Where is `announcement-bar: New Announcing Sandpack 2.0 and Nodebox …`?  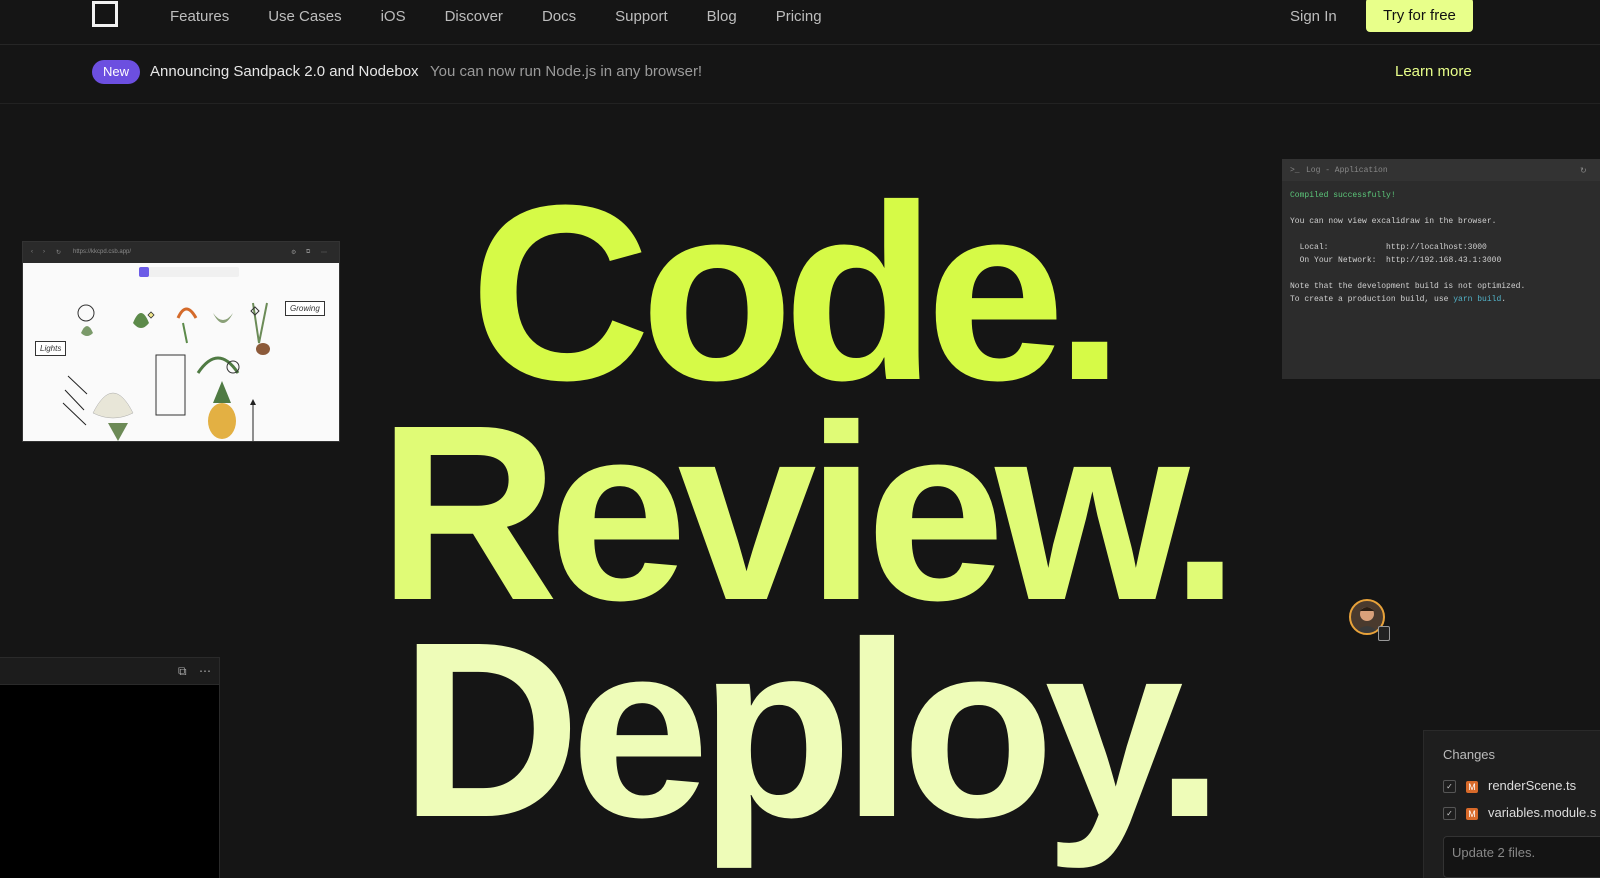 announcement-bar: New Announcing Sandpack 2.0 and Nodebox … is located at coordinates (800, 74).